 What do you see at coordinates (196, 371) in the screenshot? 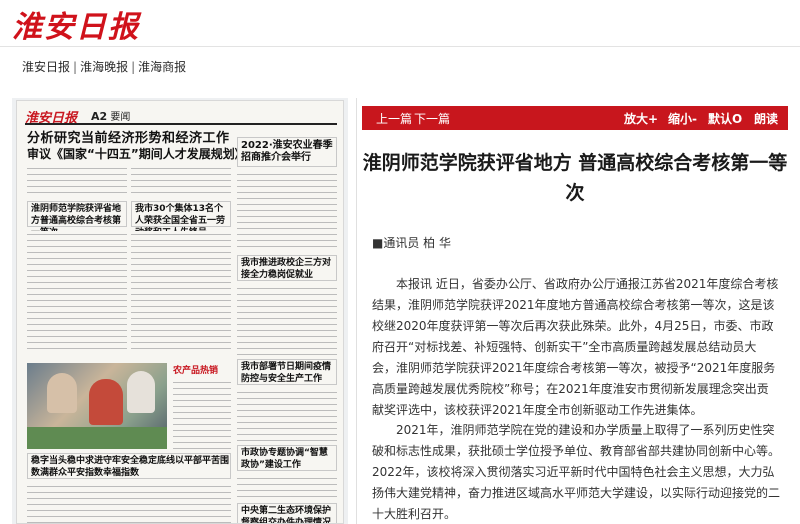
I see `paper-photo-caption: 农产品热销` at bounding box center [196, 371].